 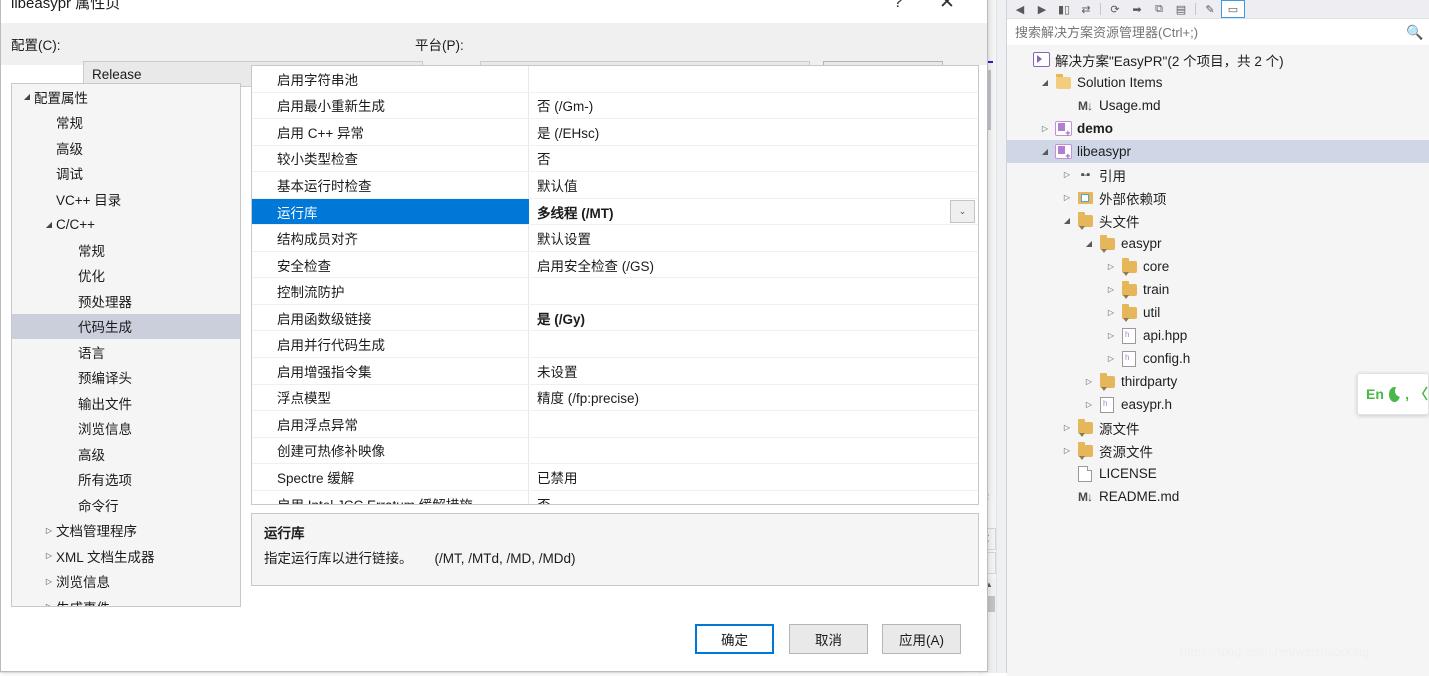 What do you see at coordinates (1064, 9) in the screenshot?
I see `home-icon: ▮▯` at bounding box center [1064, 9].